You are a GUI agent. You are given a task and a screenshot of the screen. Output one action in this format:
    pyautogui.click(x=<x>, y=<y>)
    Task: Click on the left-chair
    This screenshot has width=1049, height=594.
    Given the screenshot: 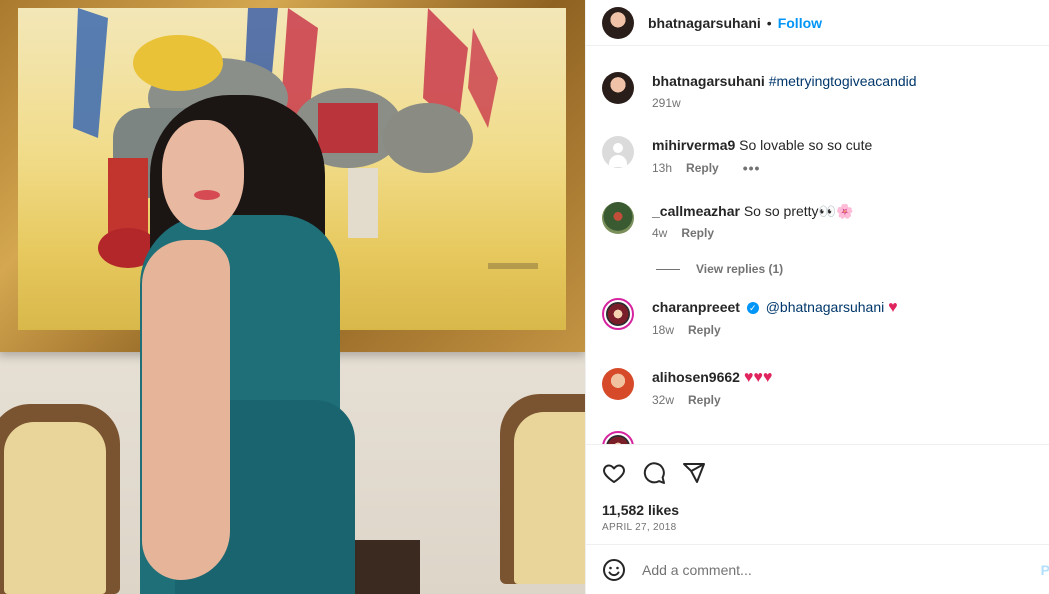 What is the action you would take?
    pyautogui.click(x=60, y=499)
    